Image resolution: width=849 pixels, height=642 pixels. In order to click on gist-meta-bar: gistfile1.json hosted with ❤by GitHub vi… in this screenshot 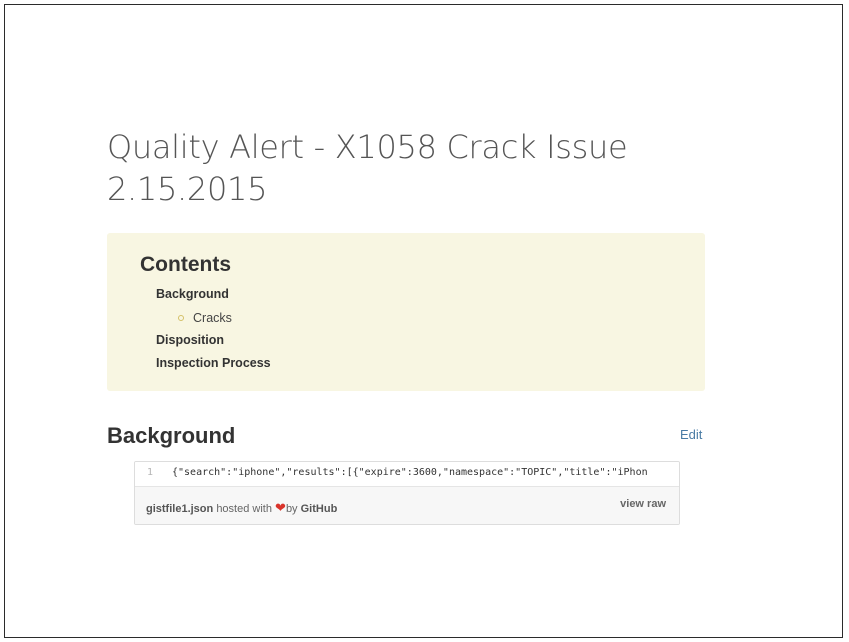, I will do `click(407, 505)`.